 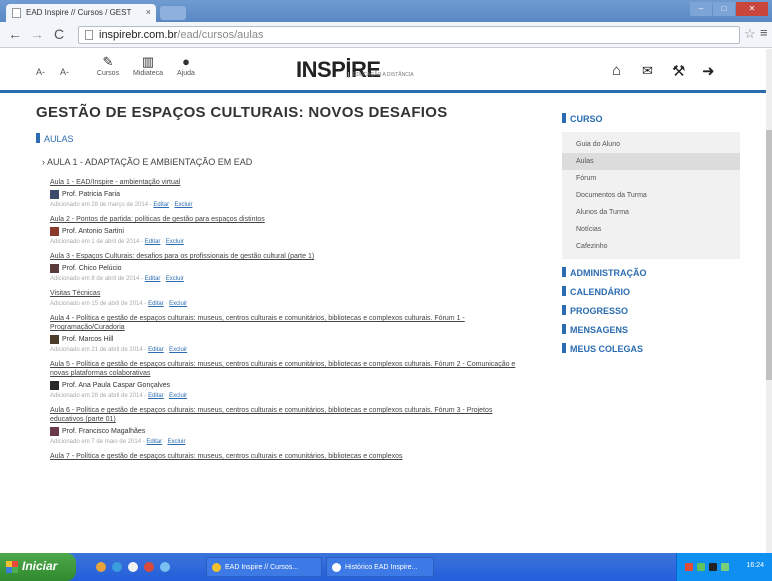 I want to click on back-arrow-icon: ←, so click(x=15, y=34).